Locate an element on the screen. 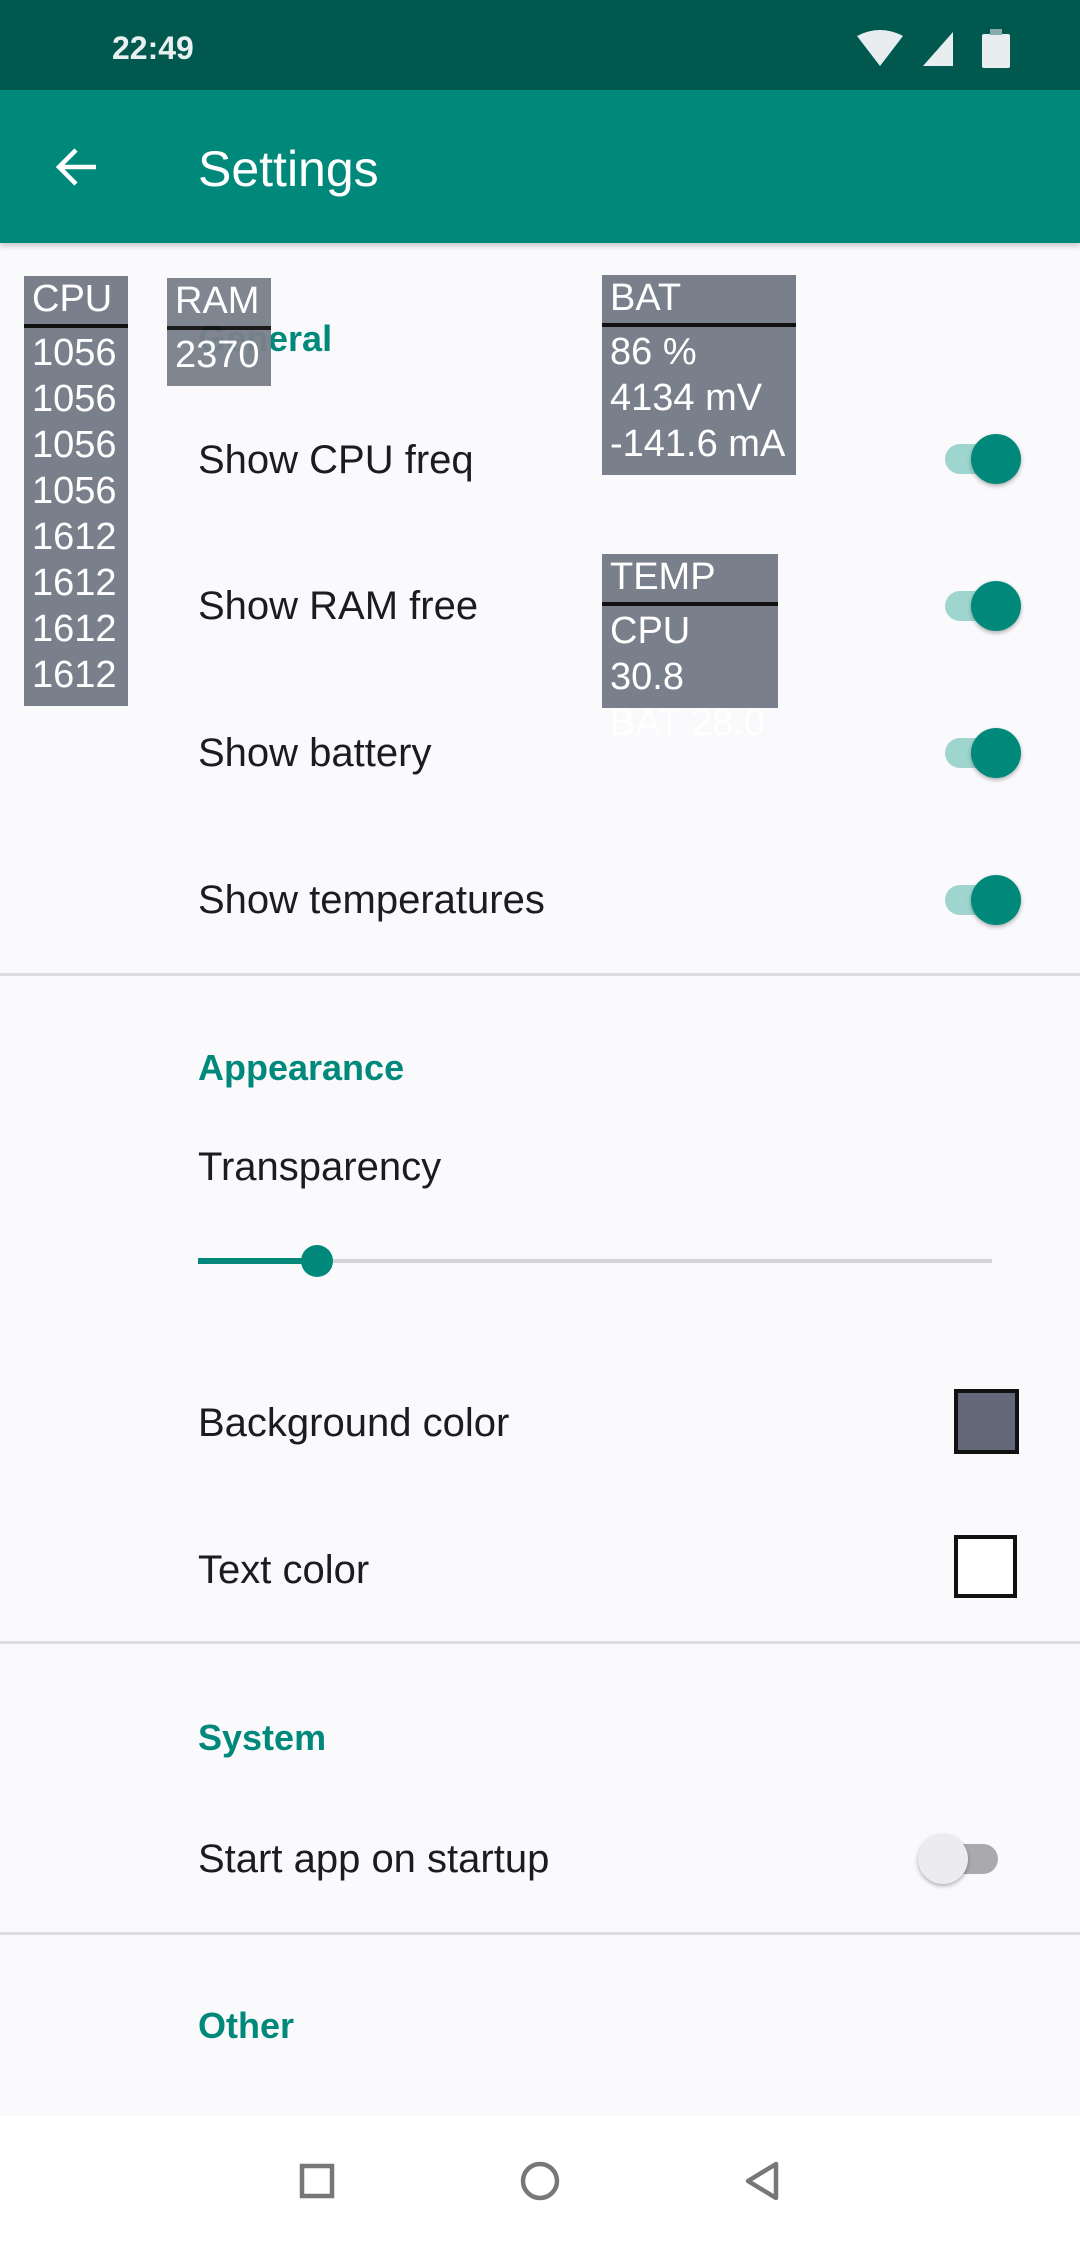 This screenshot has width=1080, height=2246. status-icons is located at coordinates (933, 48).